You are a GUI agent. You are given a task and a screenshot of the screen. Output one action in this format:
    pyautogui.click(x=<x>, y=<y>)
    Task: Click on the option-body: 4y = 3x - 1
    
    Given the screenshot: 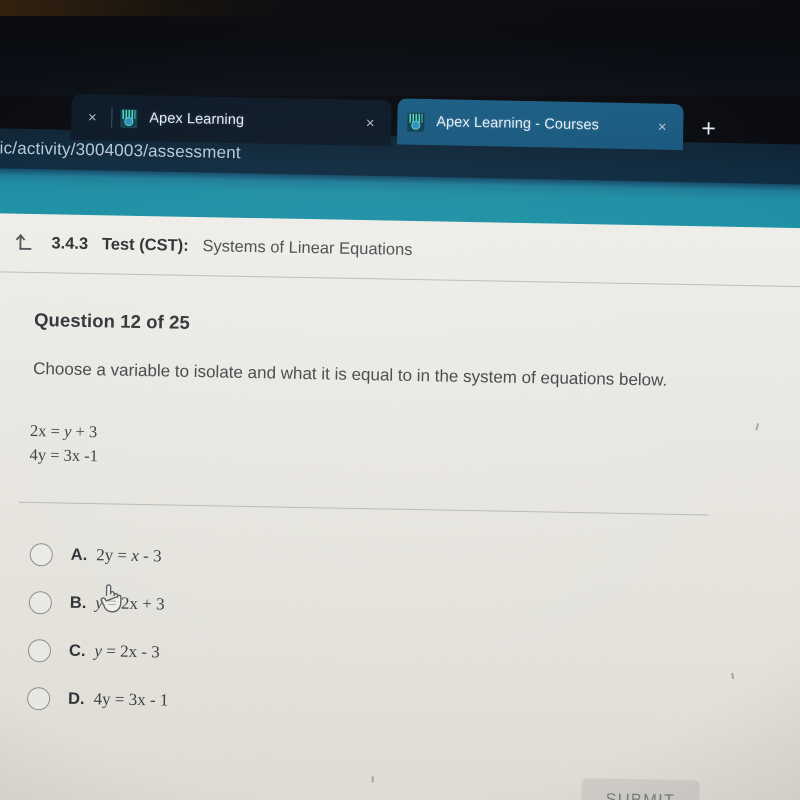 What is the action you would take?
    pyautogui.click(x=131, y=699)
    